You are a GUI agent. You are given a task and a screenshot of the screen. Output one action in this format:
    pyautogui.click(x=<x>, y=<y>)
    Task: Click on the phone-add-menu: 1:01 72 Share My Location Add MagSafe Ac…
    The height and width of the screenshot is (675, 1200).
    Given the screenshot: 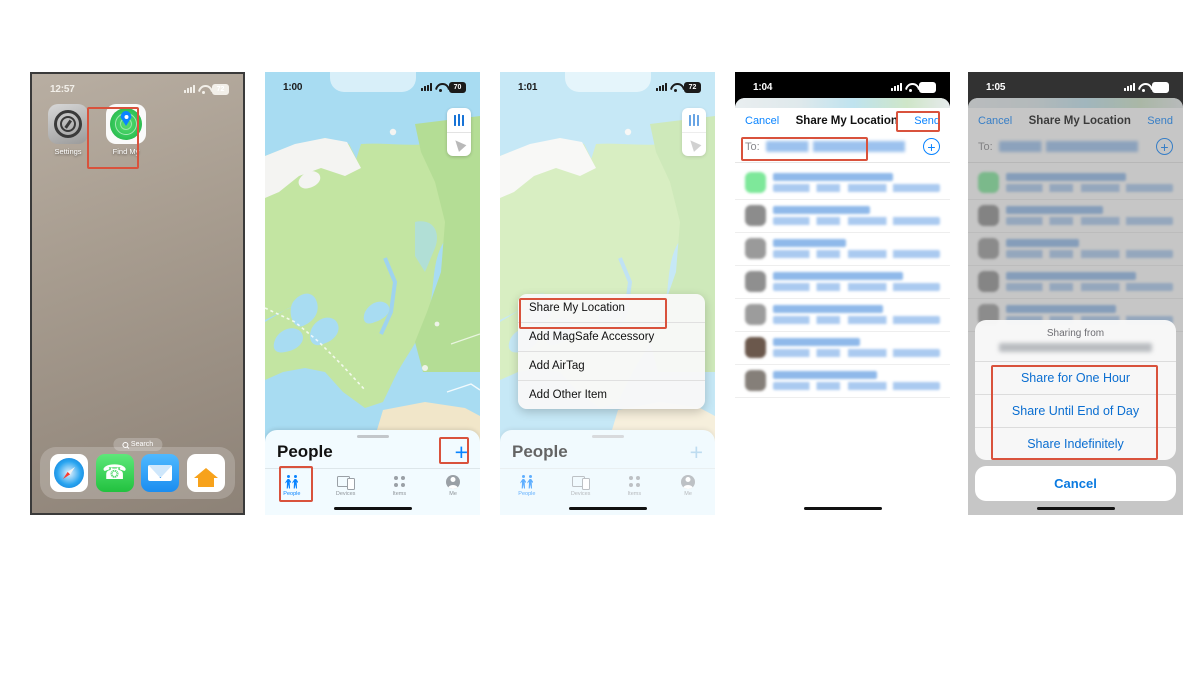 What is the action you would take?
    pyautogui.click(x=607, y=293)
    